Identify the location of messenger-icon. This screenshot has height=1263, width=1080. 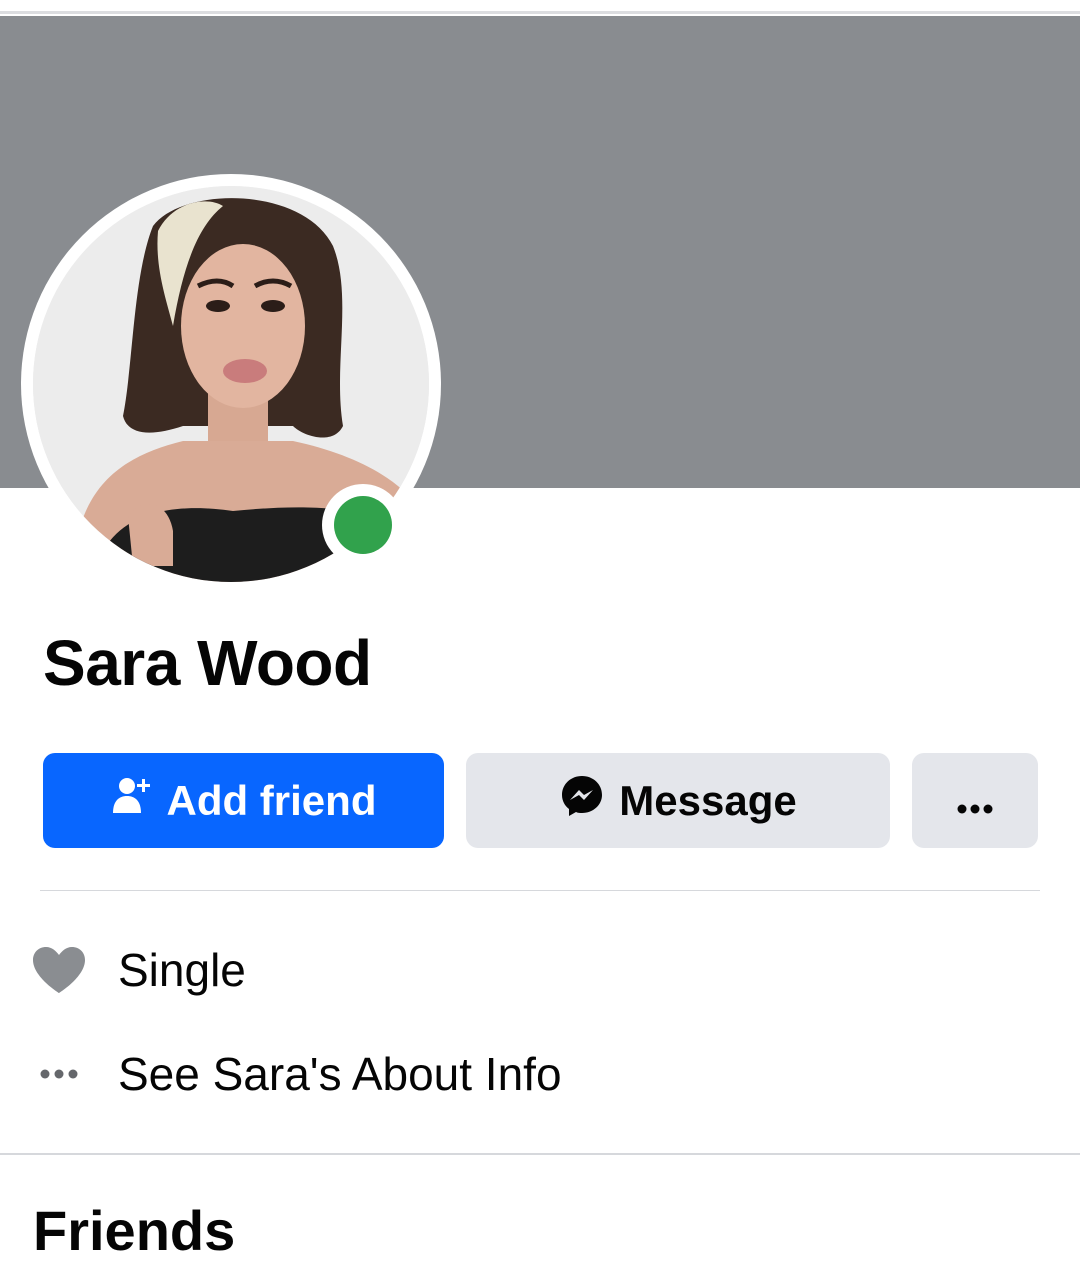
(582, 801).